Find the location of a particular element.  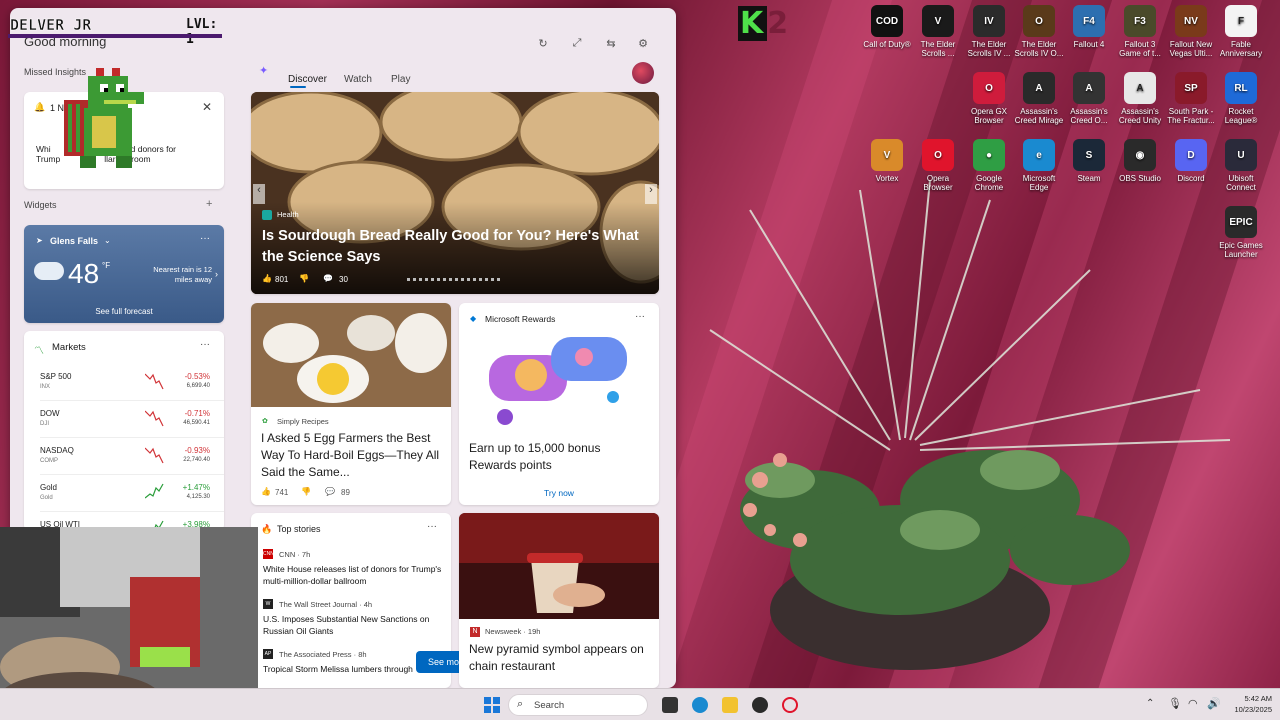

share-icon: ⇆ is located at coordinates (611, 44).